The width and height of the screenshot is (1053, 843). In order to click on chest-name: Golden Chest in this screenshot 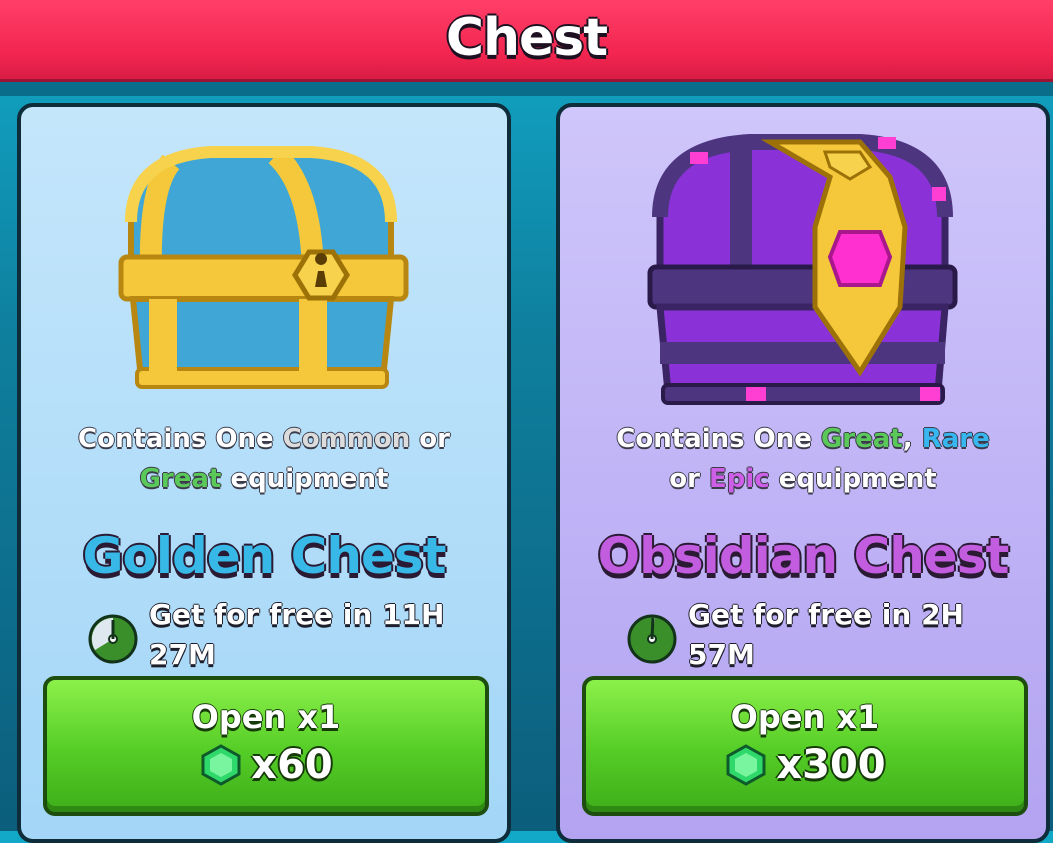, I will do `click(264, 556)`.